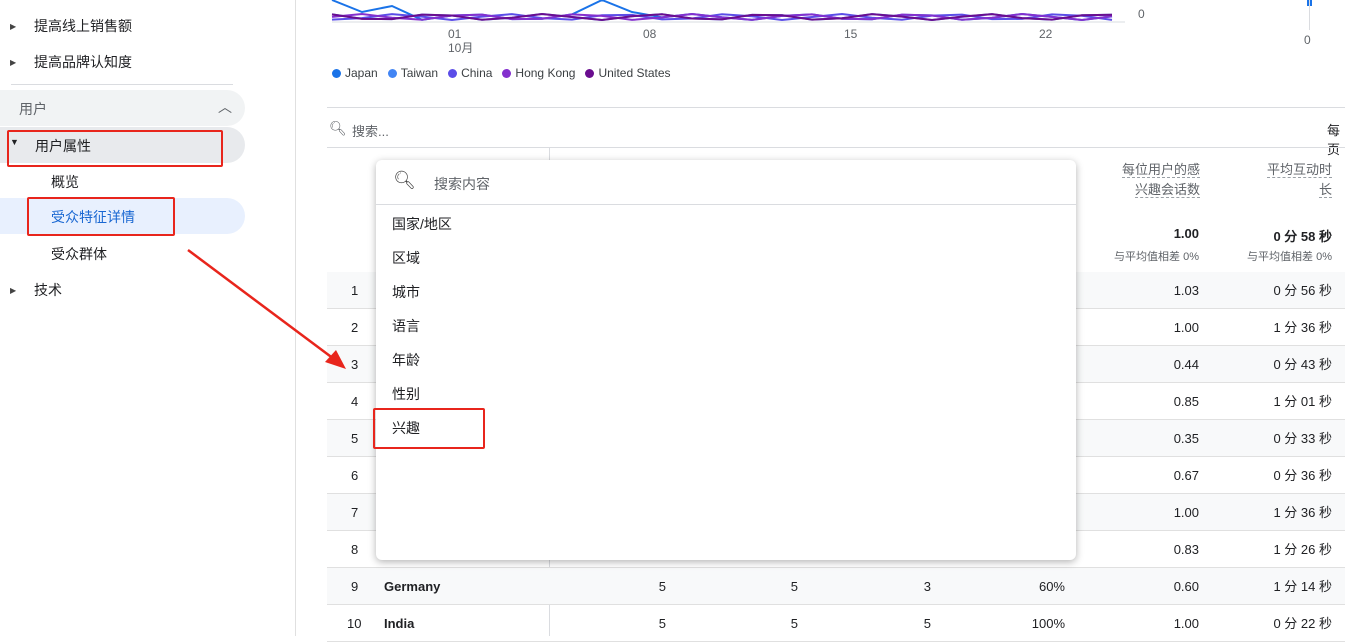  Describe the element at coordinates (1307, 40) in the screenshot. I see `mini-y-tick: 0` at that location.